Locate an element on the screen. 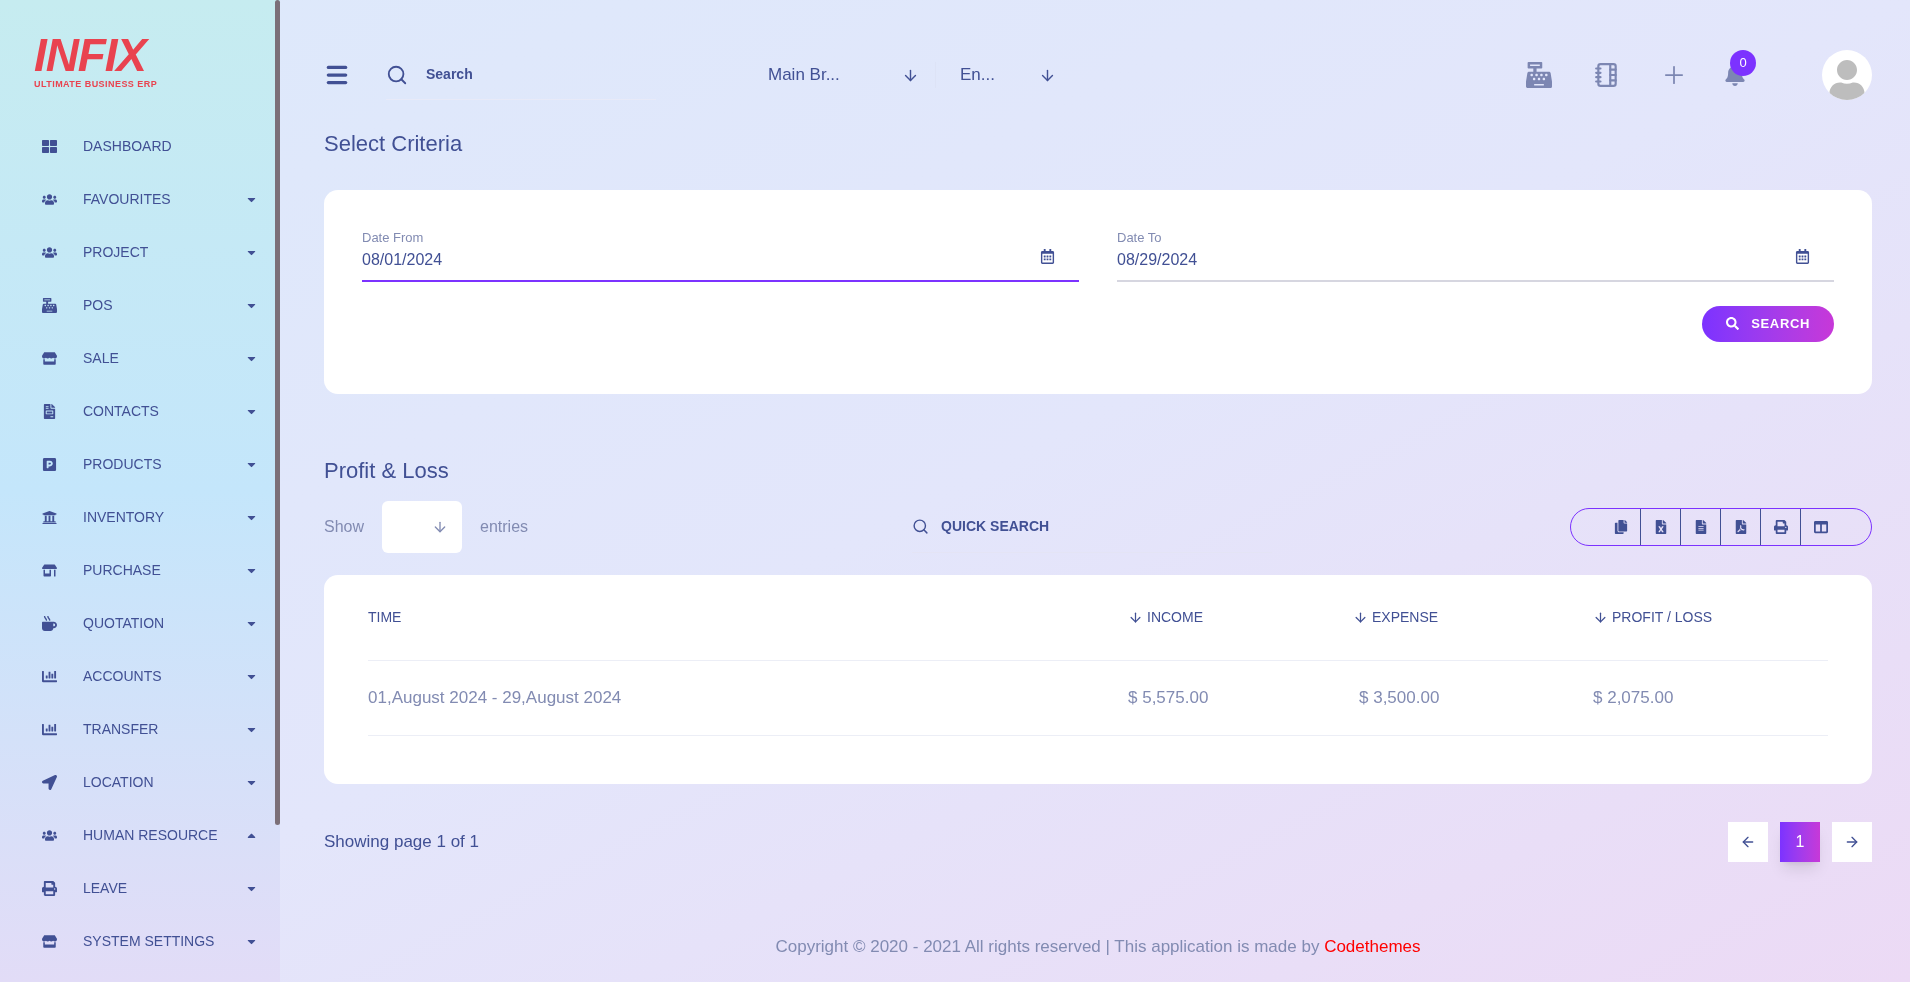 The height and width of the screenshot is (982, 1910). previous-page-button is located at coordinates (1748, 842).